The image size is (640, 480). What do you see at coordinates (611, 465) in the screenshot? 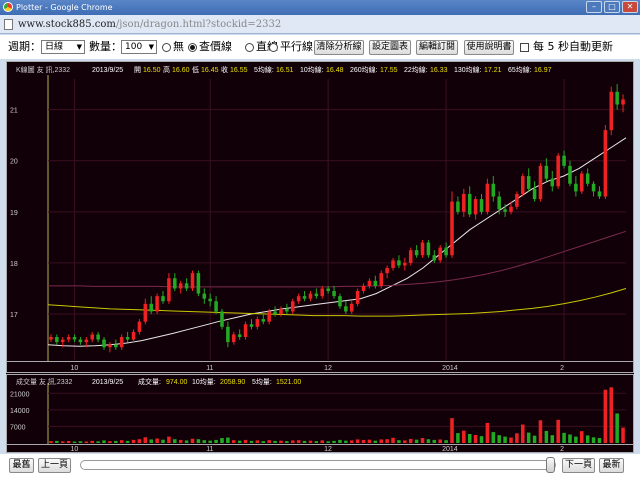
I see `newest-button: 最新` at bounding box center [611, 465].